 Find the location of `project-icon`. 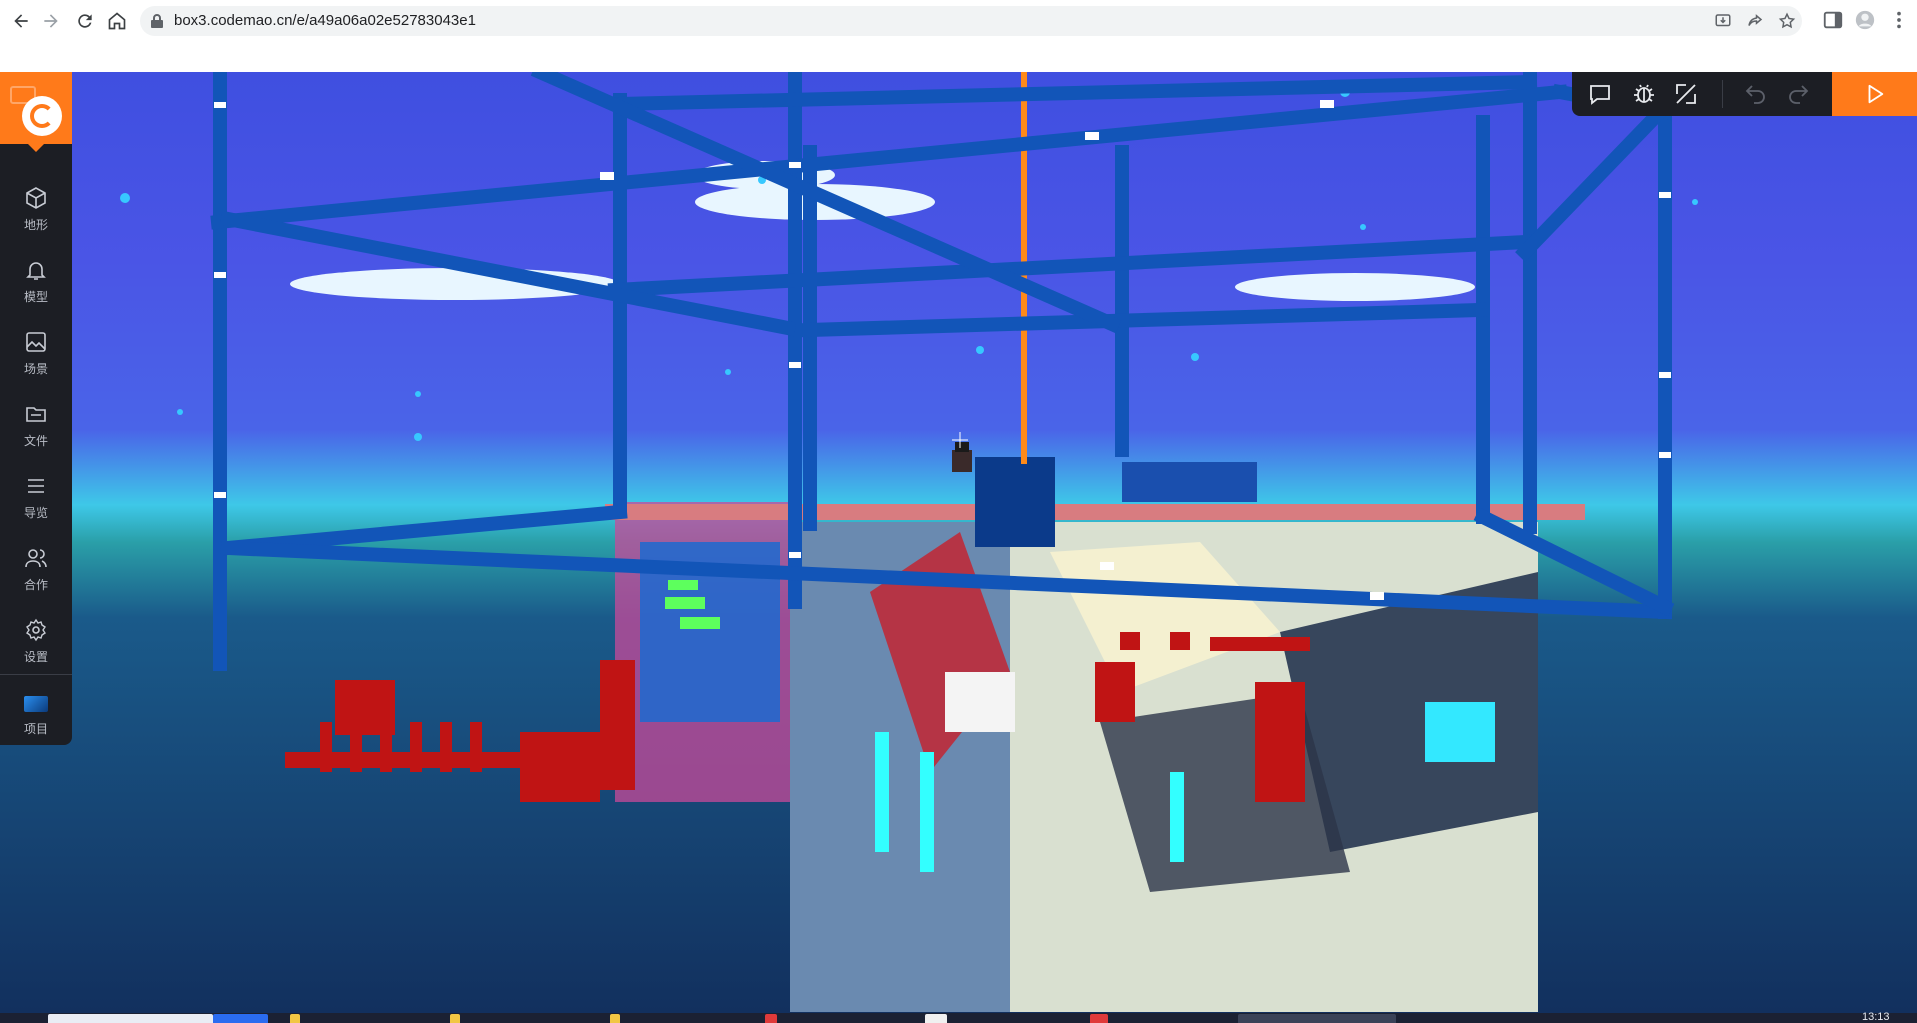

project-icon is located at coordinates (36, 704).